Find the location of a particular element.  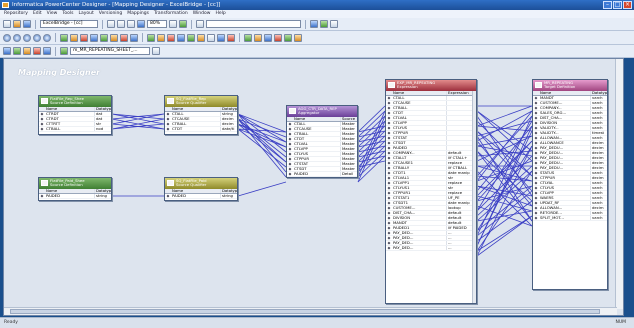

maximize-button: □ is located at coordinates (617, 5).